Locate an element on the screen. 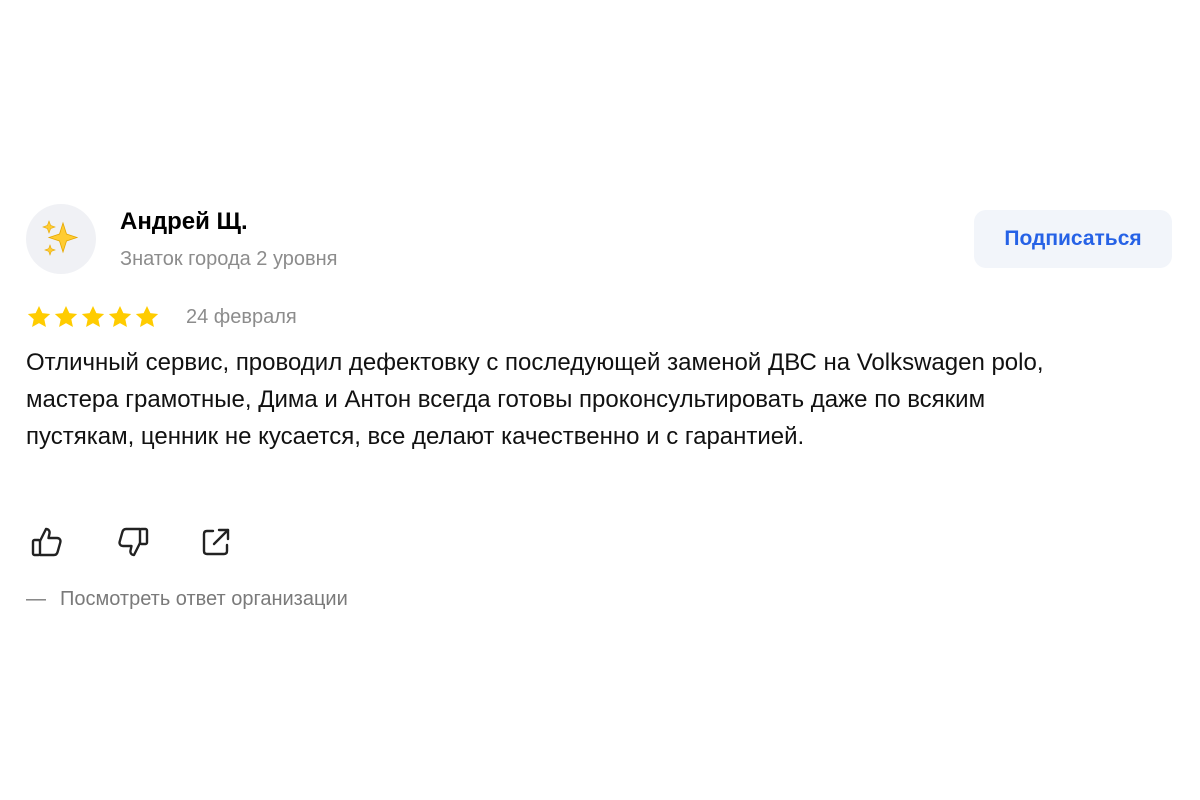 This screenshot has height=800, width=1200. review-actions is located at coordinates (132, 542).